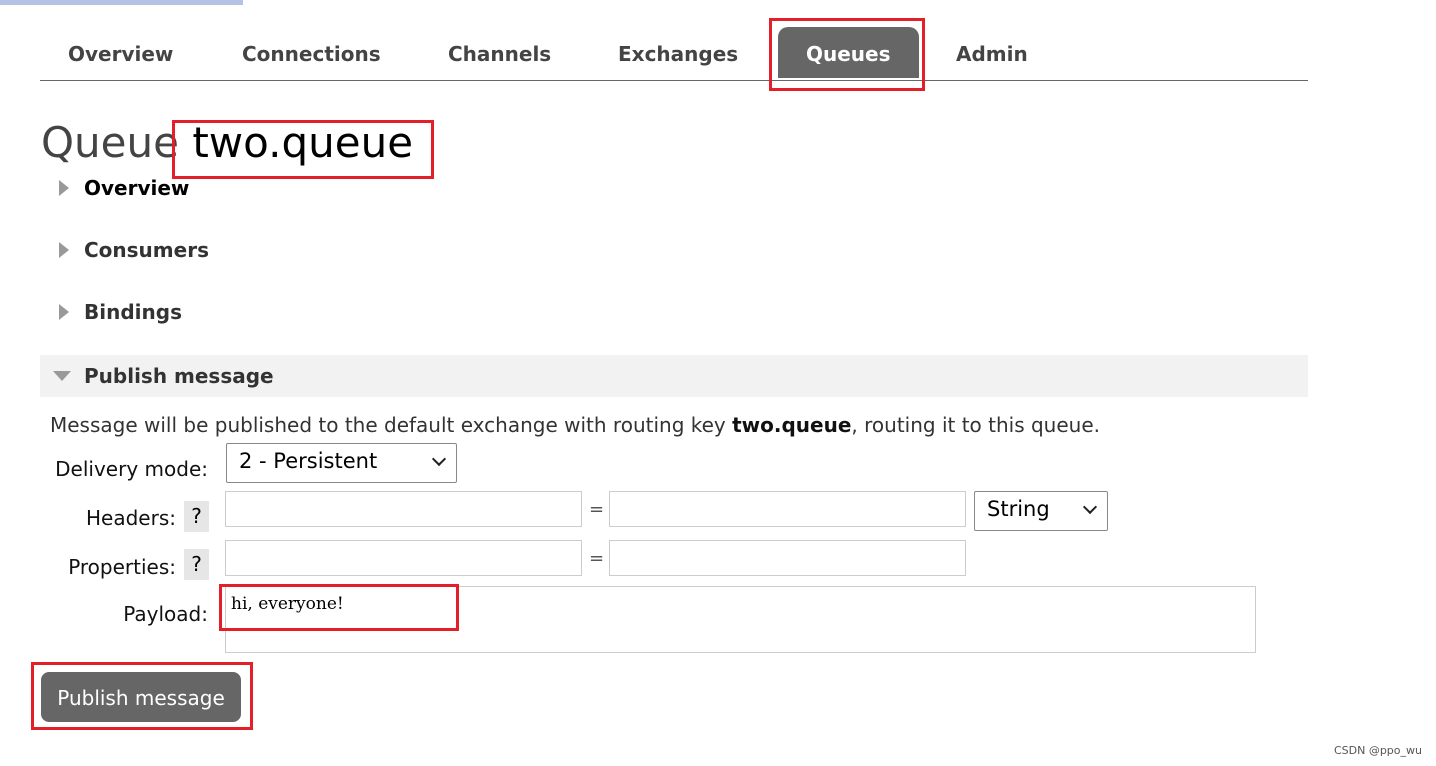  I want to click on tab-connections: Connections, so click(311, 54).